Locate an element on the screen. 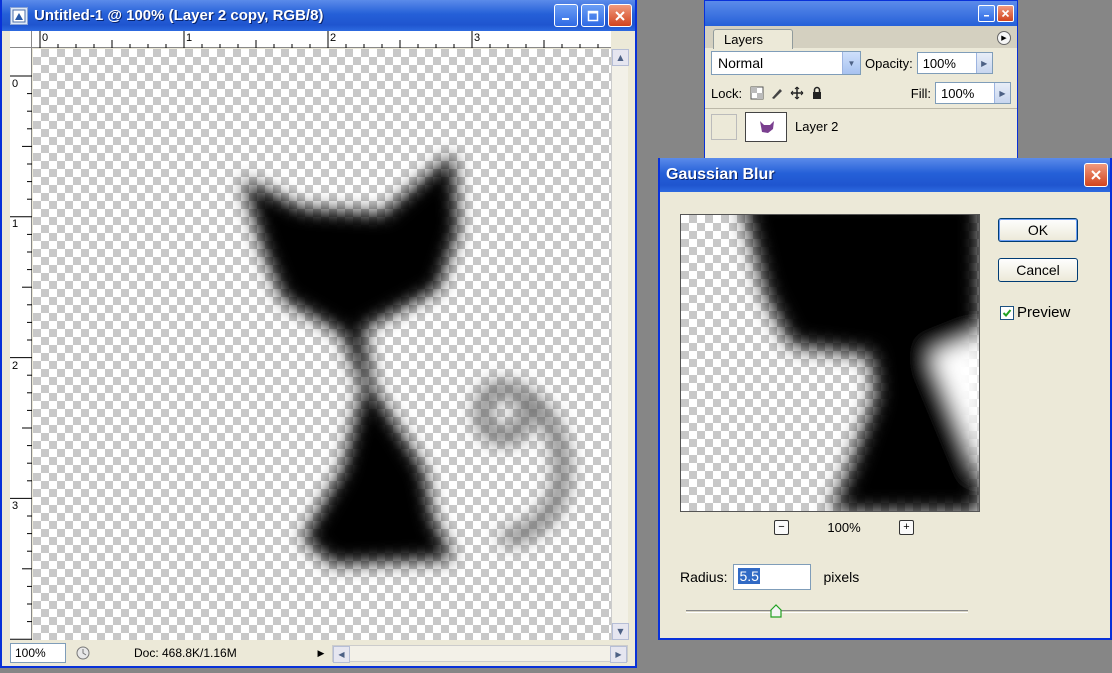 The height and width of the screenshot is (673, 1112). horizontal-scrollbar: ◀ ▶ is located at coordinates (480, 653).